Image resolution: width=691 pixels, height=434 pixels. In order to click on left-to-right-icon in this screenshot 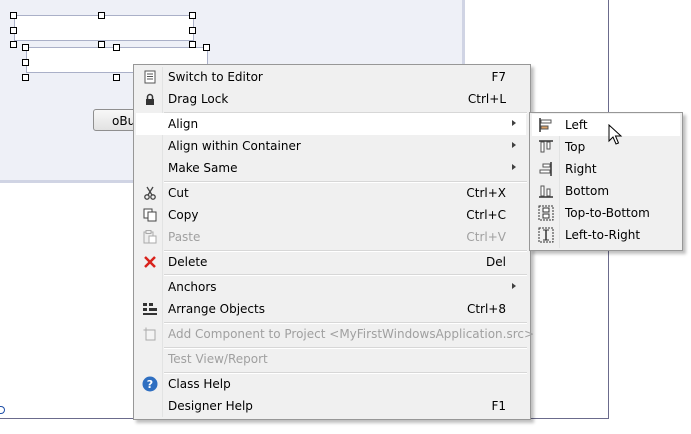, I will do `click(546, 235)`.